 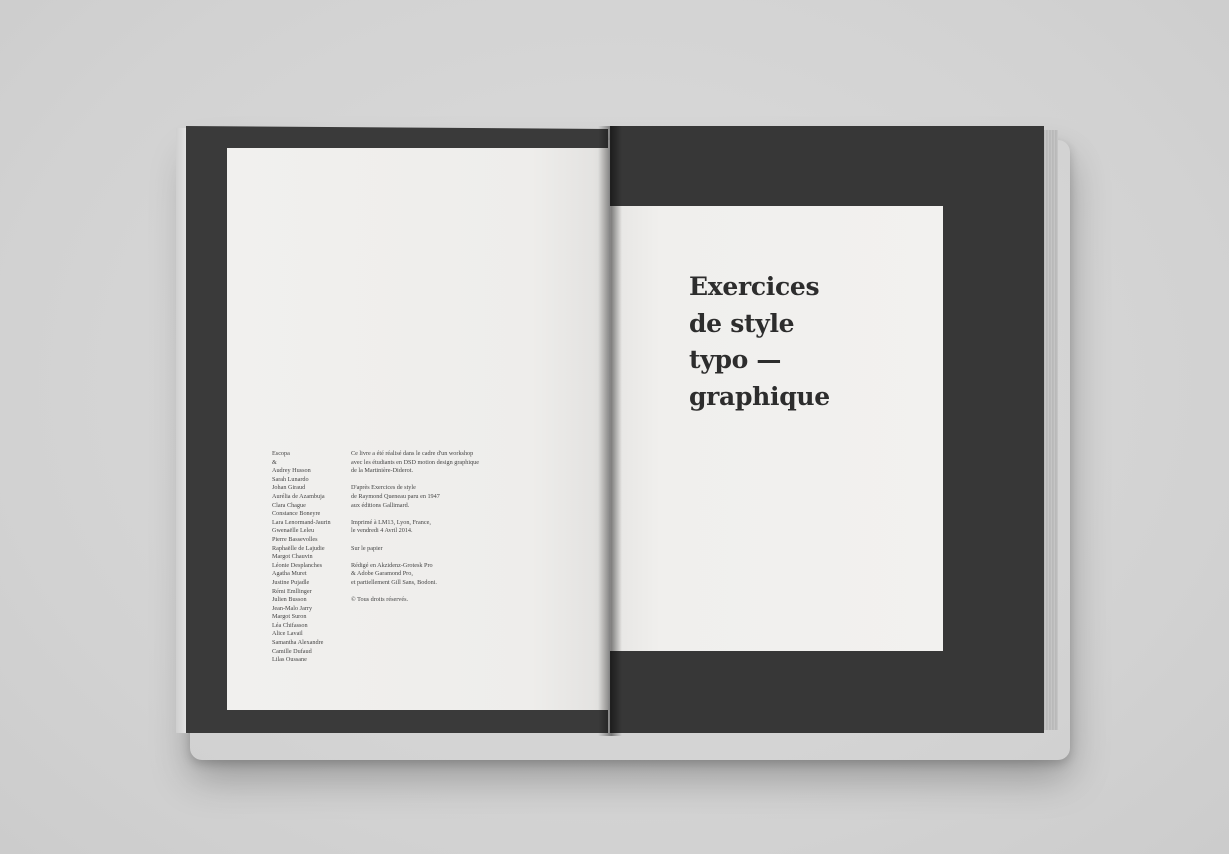 What do you see at coordinates (392, 565) in the screenshot?
I see `colophon-line: Rédigé en Akzidenz-Grotesk Pro` at bounding box center [392, 565].